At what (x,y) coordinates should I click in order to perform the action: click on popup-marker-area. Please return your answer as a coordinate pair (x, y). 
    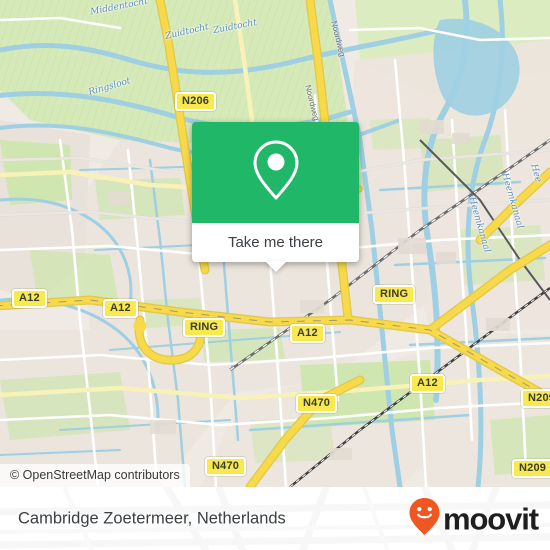
    Looking at the image, I should click on (275, 172).